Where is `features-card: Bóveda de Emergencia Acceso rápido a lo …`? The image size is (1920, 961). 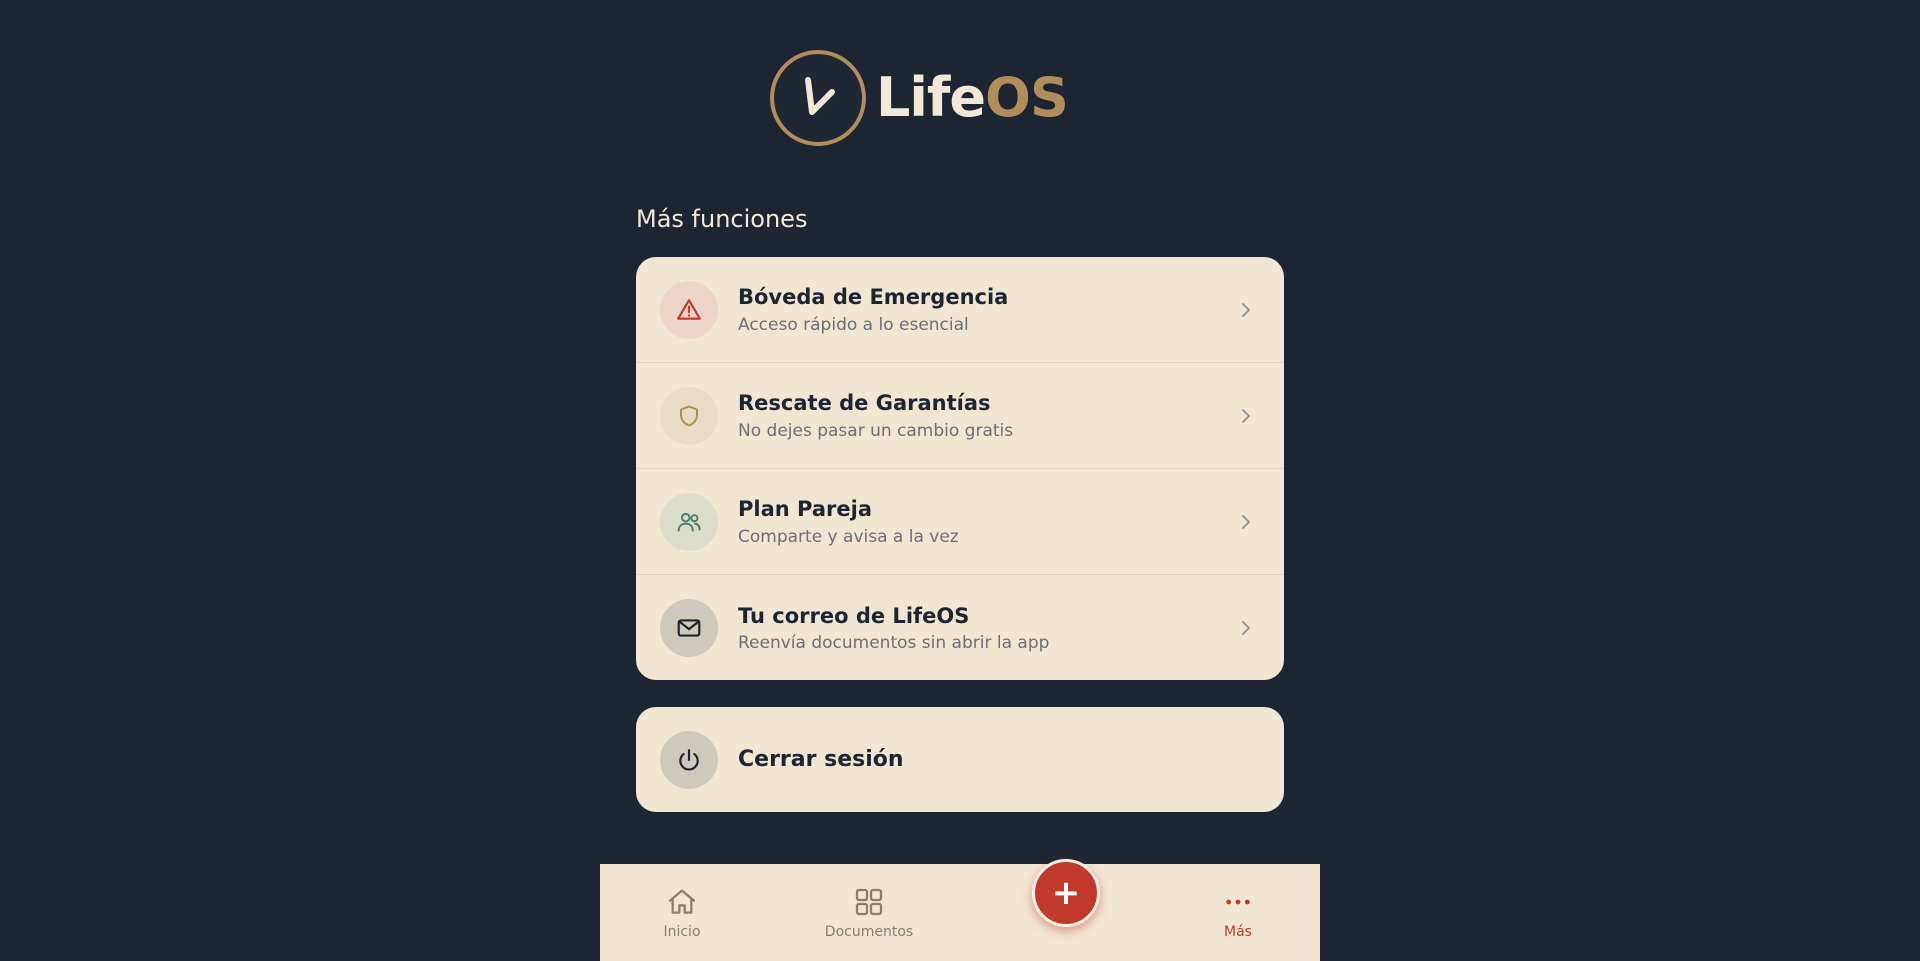 features-card: Bóveda de Emergencia Acceso rápido a lo … is located at coordinates (960, 468).